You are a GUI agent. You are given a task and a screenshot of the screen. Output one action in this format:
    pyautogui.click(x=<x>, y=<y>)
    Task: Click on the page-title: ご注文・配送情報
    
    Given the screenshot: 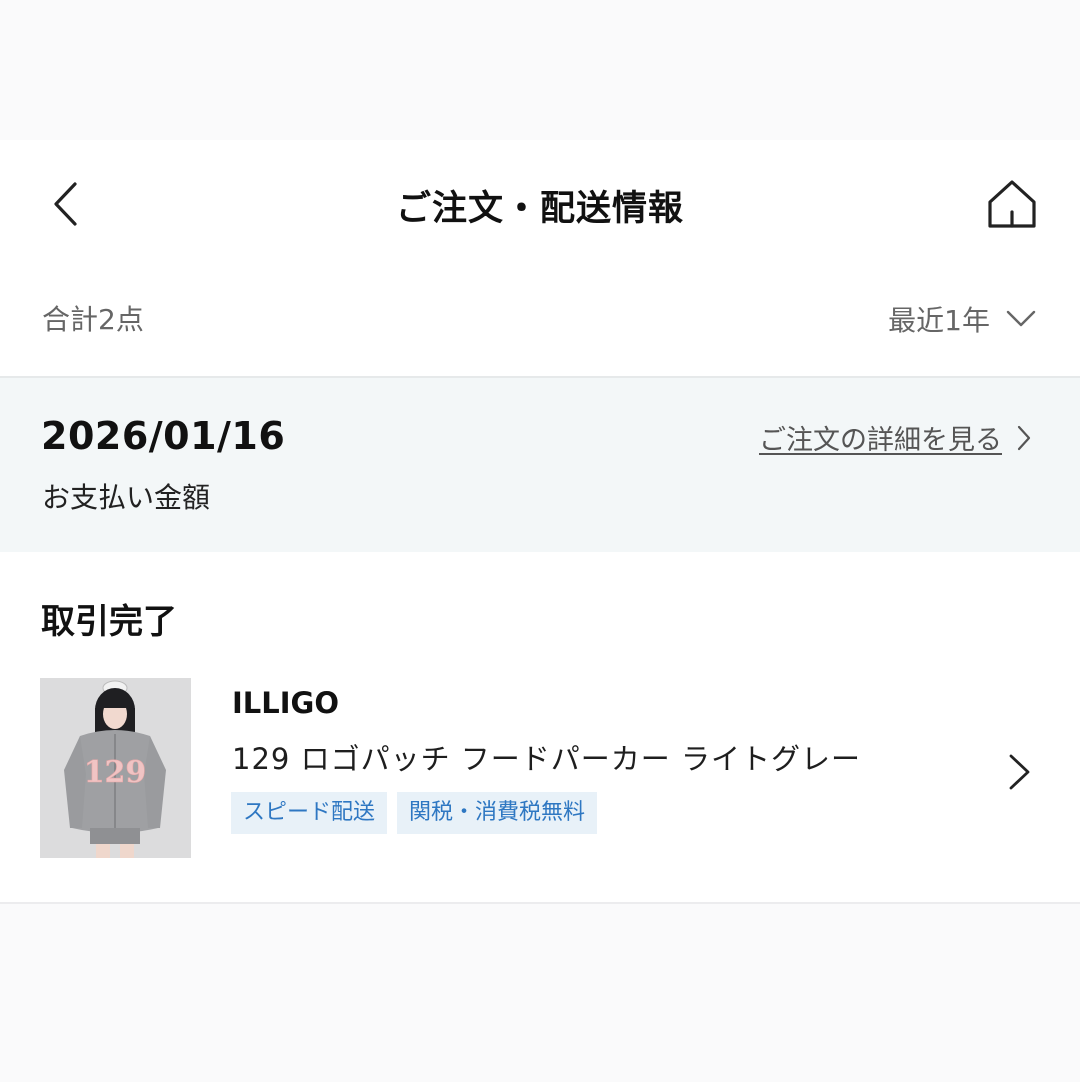 What is the action you would take?
    pyautogui.click(x=539, y=209)
    